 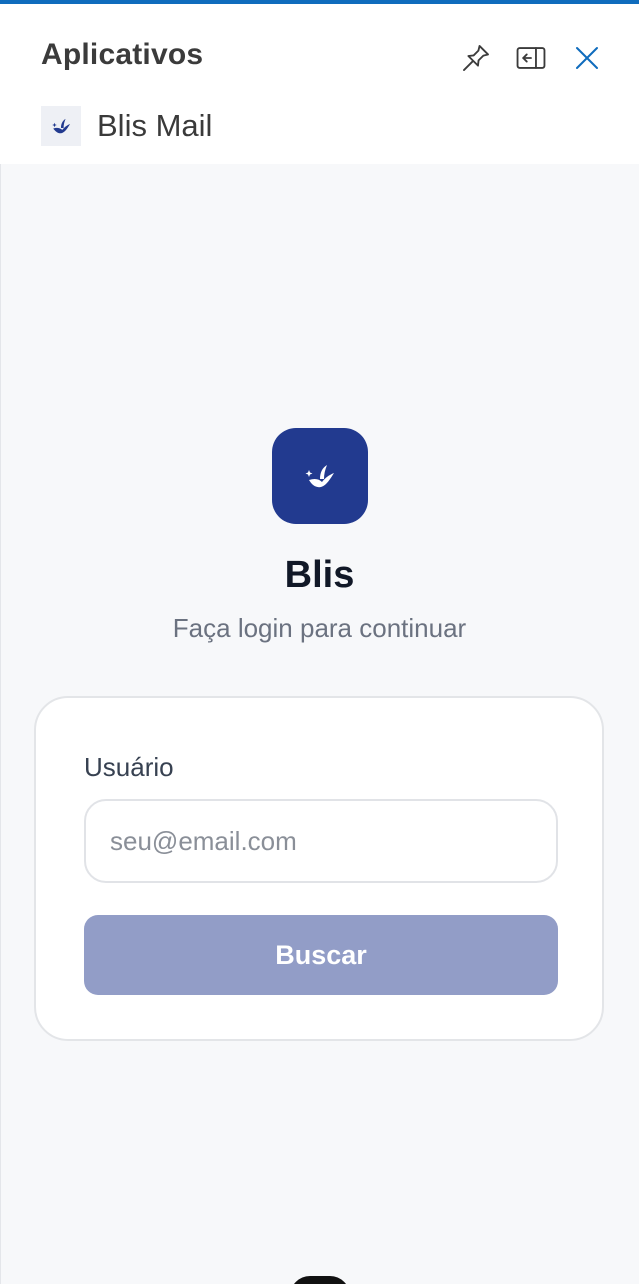 What do you see at coordinates (476, 58) in the screenshot?
I see `pin-icon` at bounding box center [476, 58].